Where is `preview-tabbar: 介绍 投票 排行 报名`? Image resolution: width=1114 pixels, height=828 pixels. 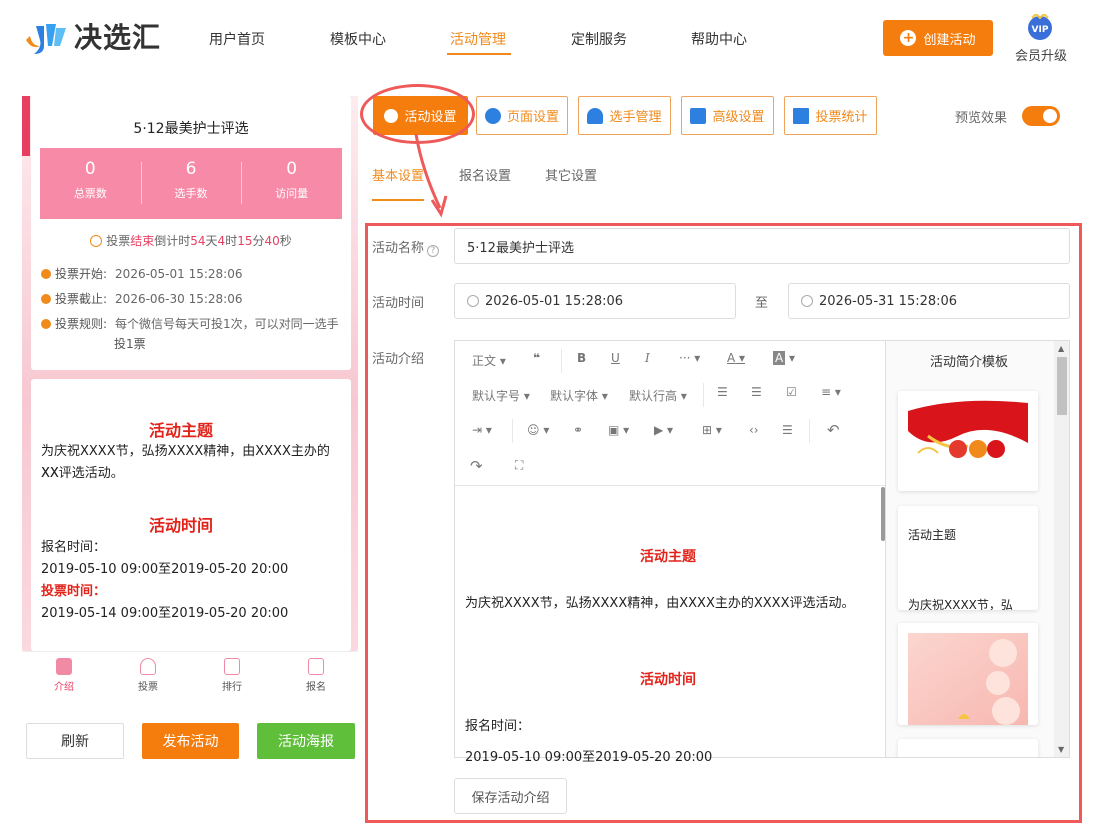 preview-tabbar: 介绍 投票 排行 报名 is located at coordinates (190, 674).